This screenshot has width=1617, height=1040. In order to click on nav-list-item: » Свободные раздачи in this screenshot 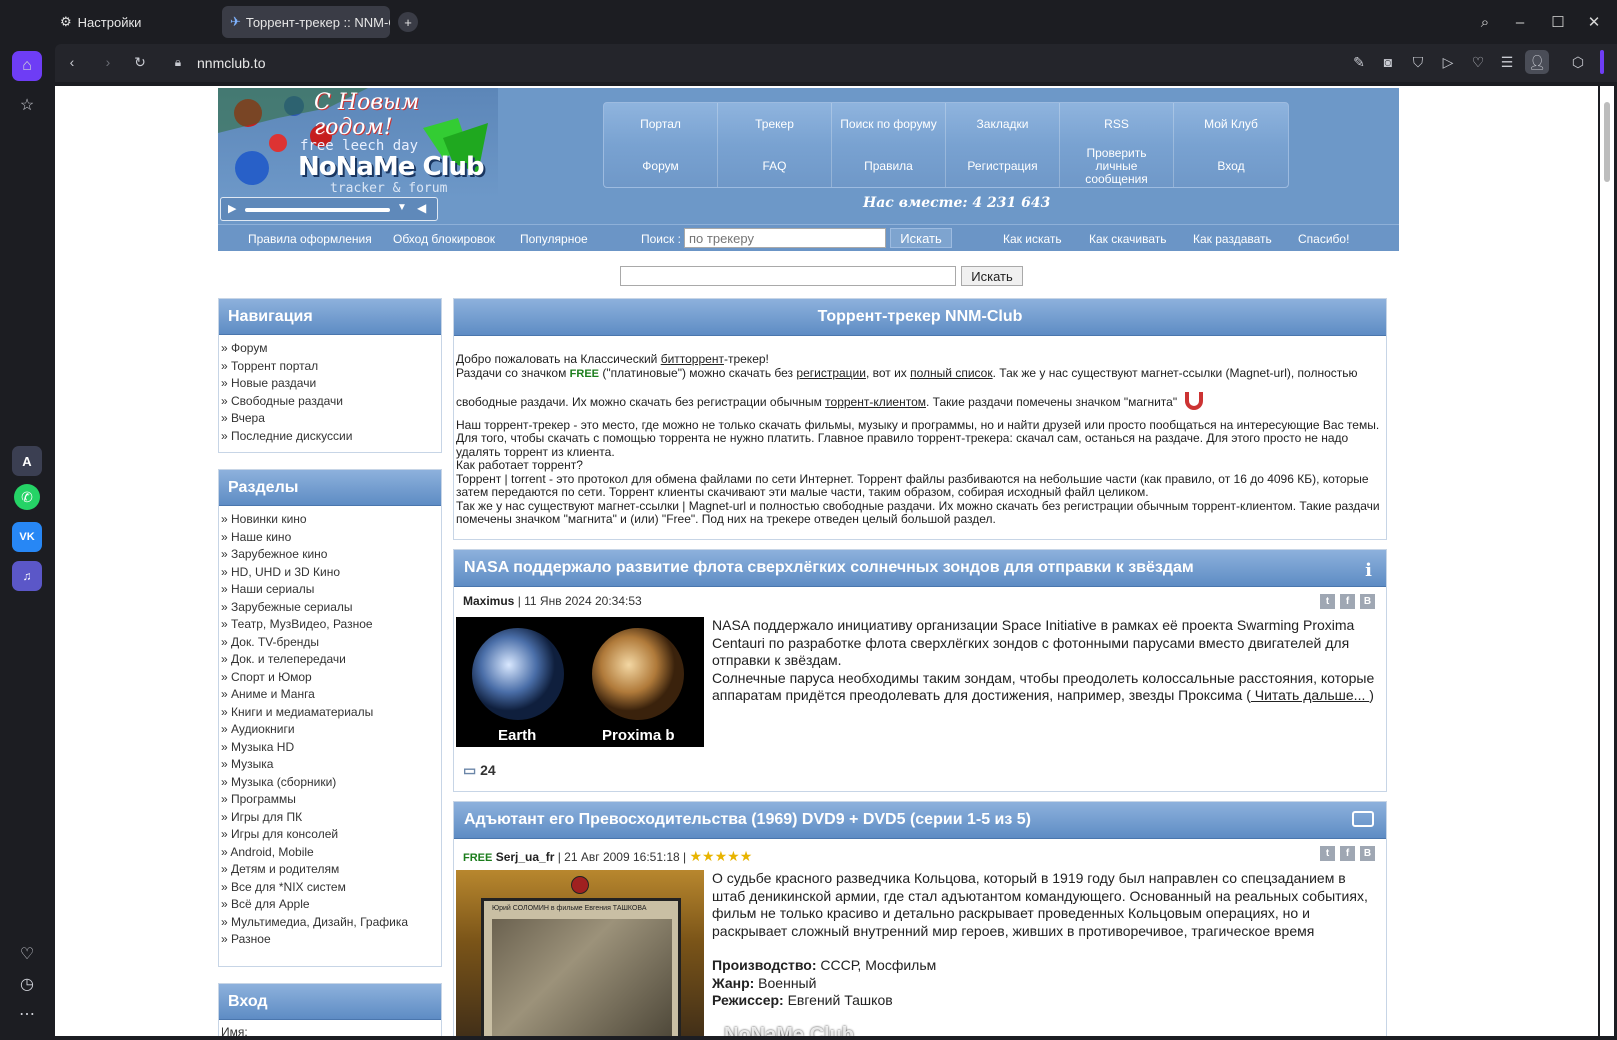, I will do `click(330, 402)`.